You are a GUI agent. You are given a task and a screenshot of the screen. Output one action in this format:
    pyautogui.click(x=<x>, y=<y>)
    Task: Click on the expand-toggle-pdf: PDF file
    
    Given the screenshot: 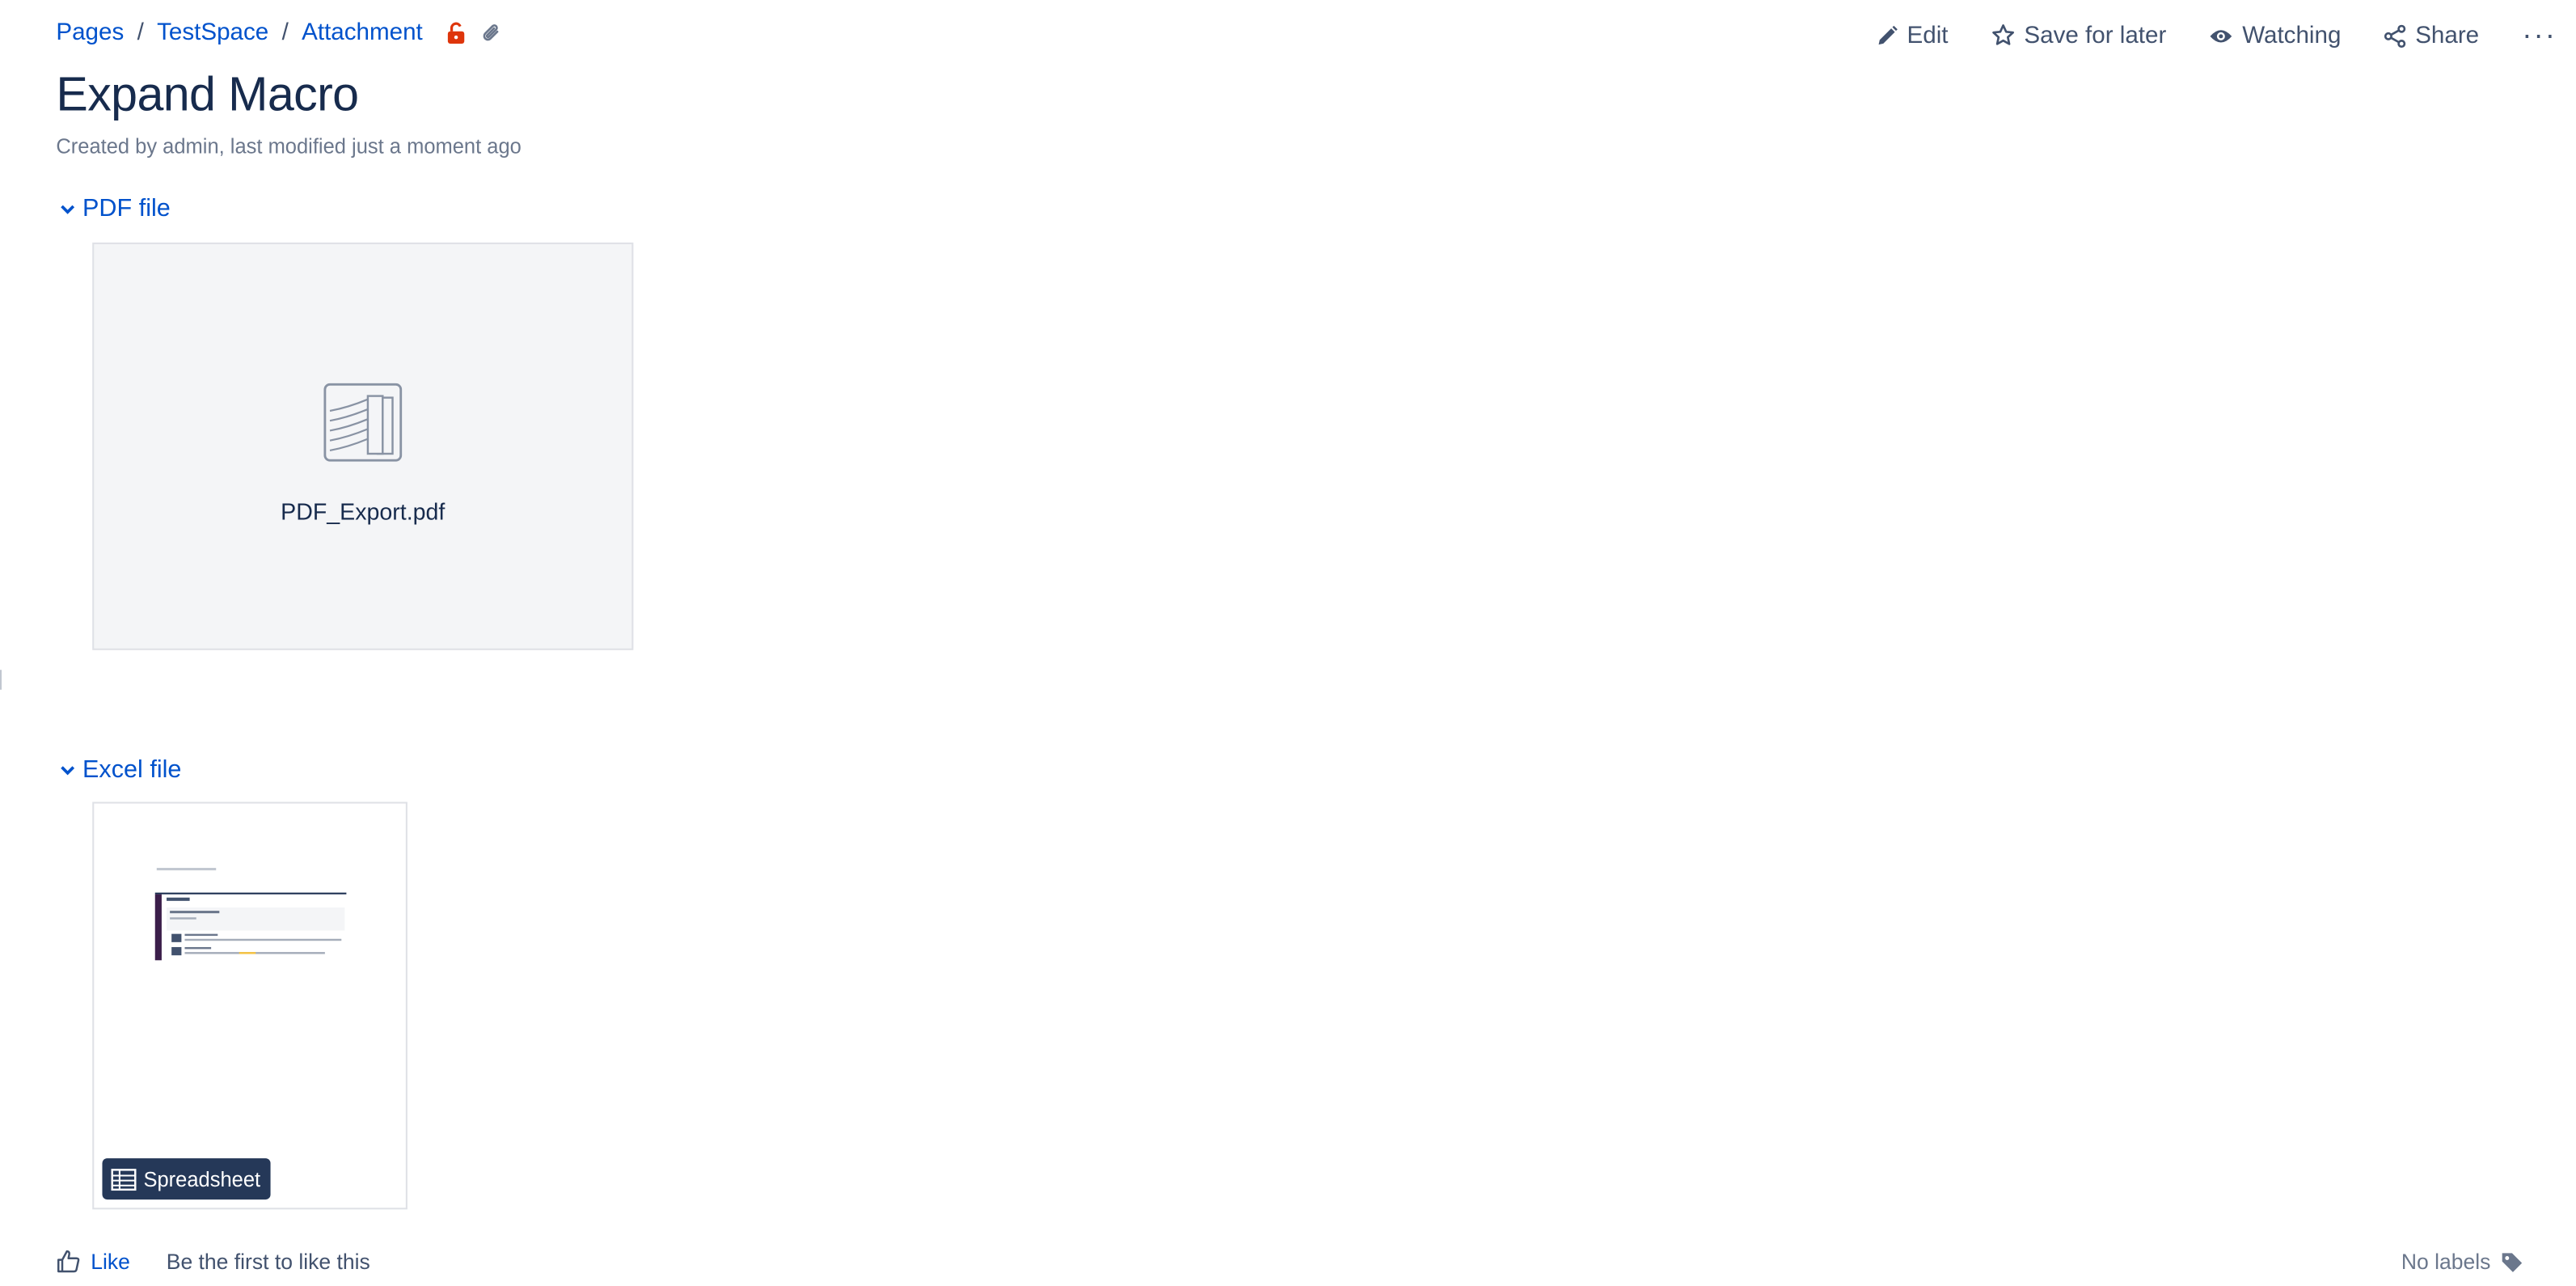 What is the action you would take?
    pyautogui.click(x=115, y=209)
    